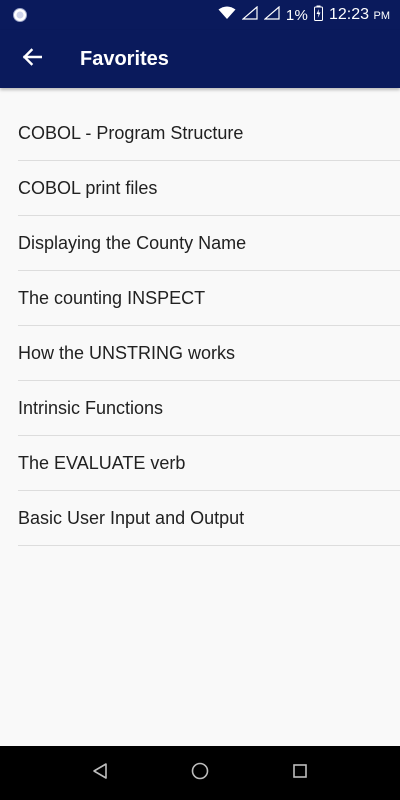 The width and height of the screenshot is (400, 800). Describe the element at coordinates (209, 298) in the screenshot. I see `list-item: The counting INSPECT` at that location.